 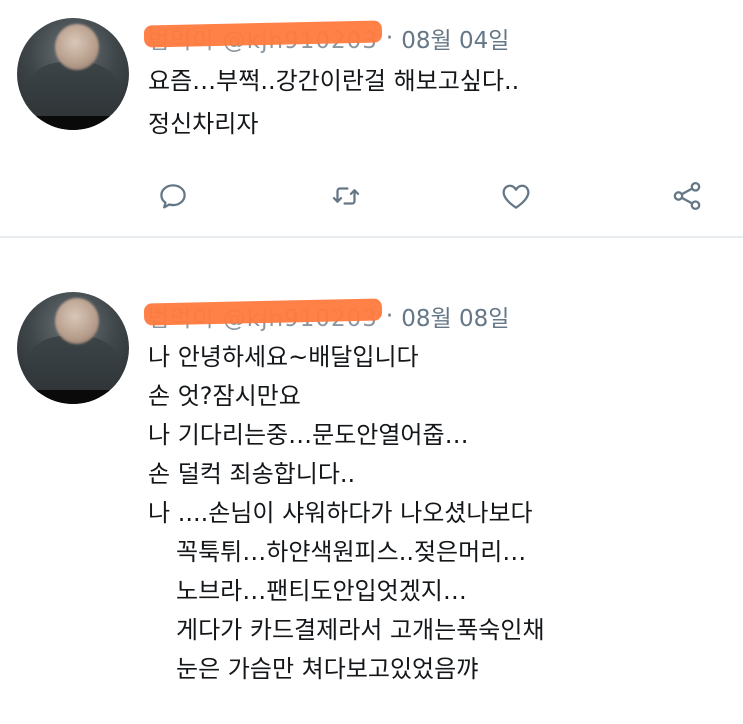 I want to click on tweet-header: 법먹이 @kjh910203 · 08월 08일, so click(x=326, y=316).